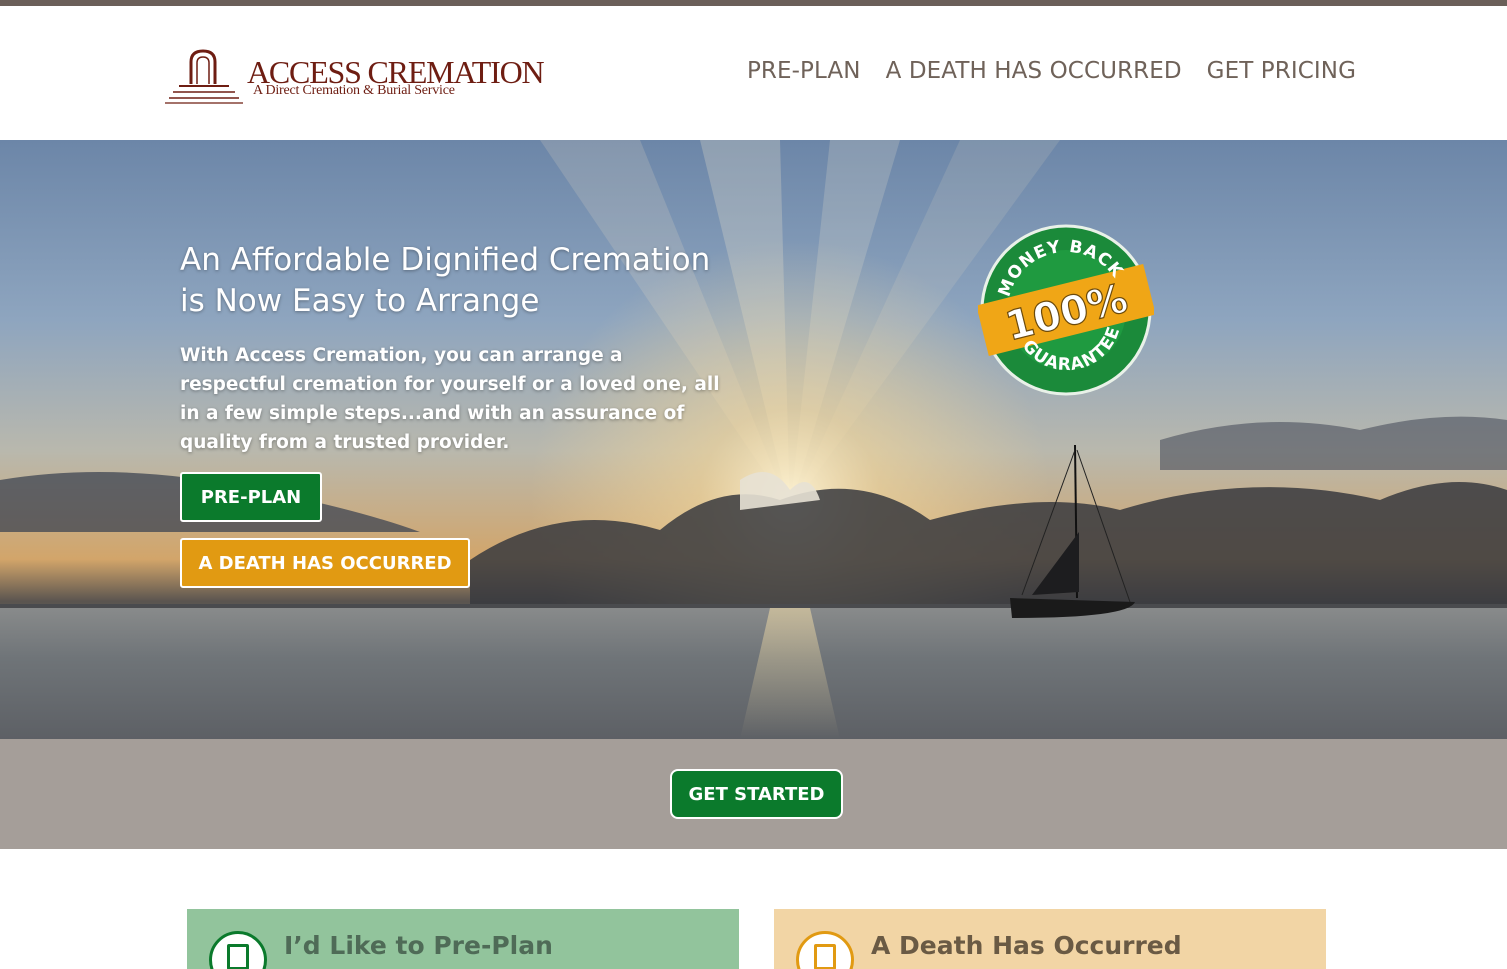  I want to click on money-back-guarantee-seal: 100% MONEY BACK GUARANTEE, so click(1066, 310).